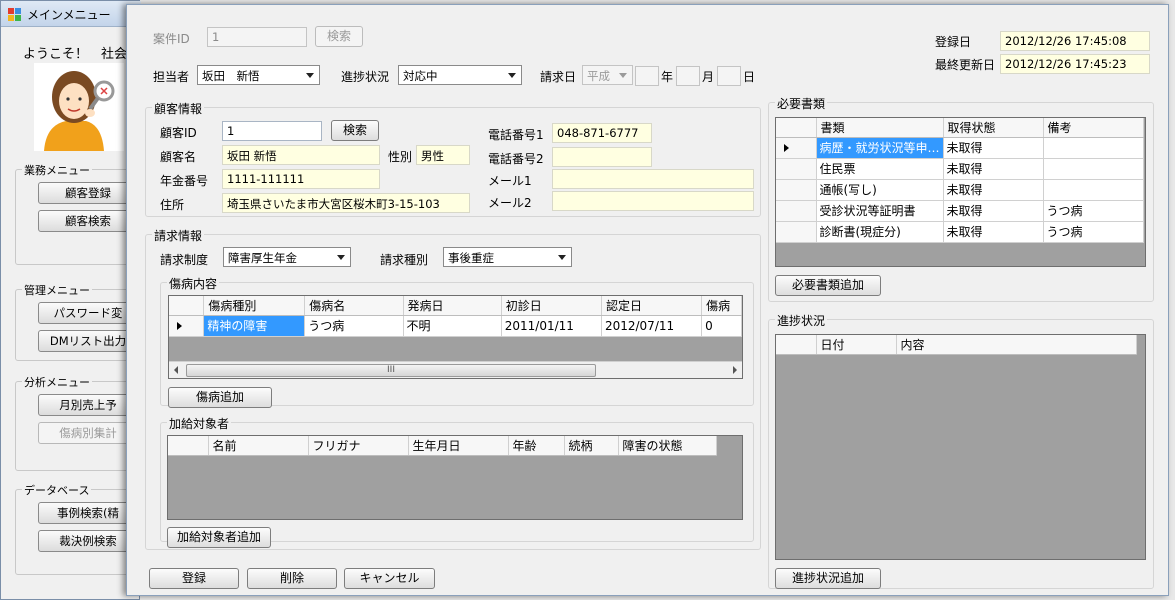 The height and width of the screenshot is (600, 1175). I want to click on add-document-button: 必要書類追加, so click(828, 285).